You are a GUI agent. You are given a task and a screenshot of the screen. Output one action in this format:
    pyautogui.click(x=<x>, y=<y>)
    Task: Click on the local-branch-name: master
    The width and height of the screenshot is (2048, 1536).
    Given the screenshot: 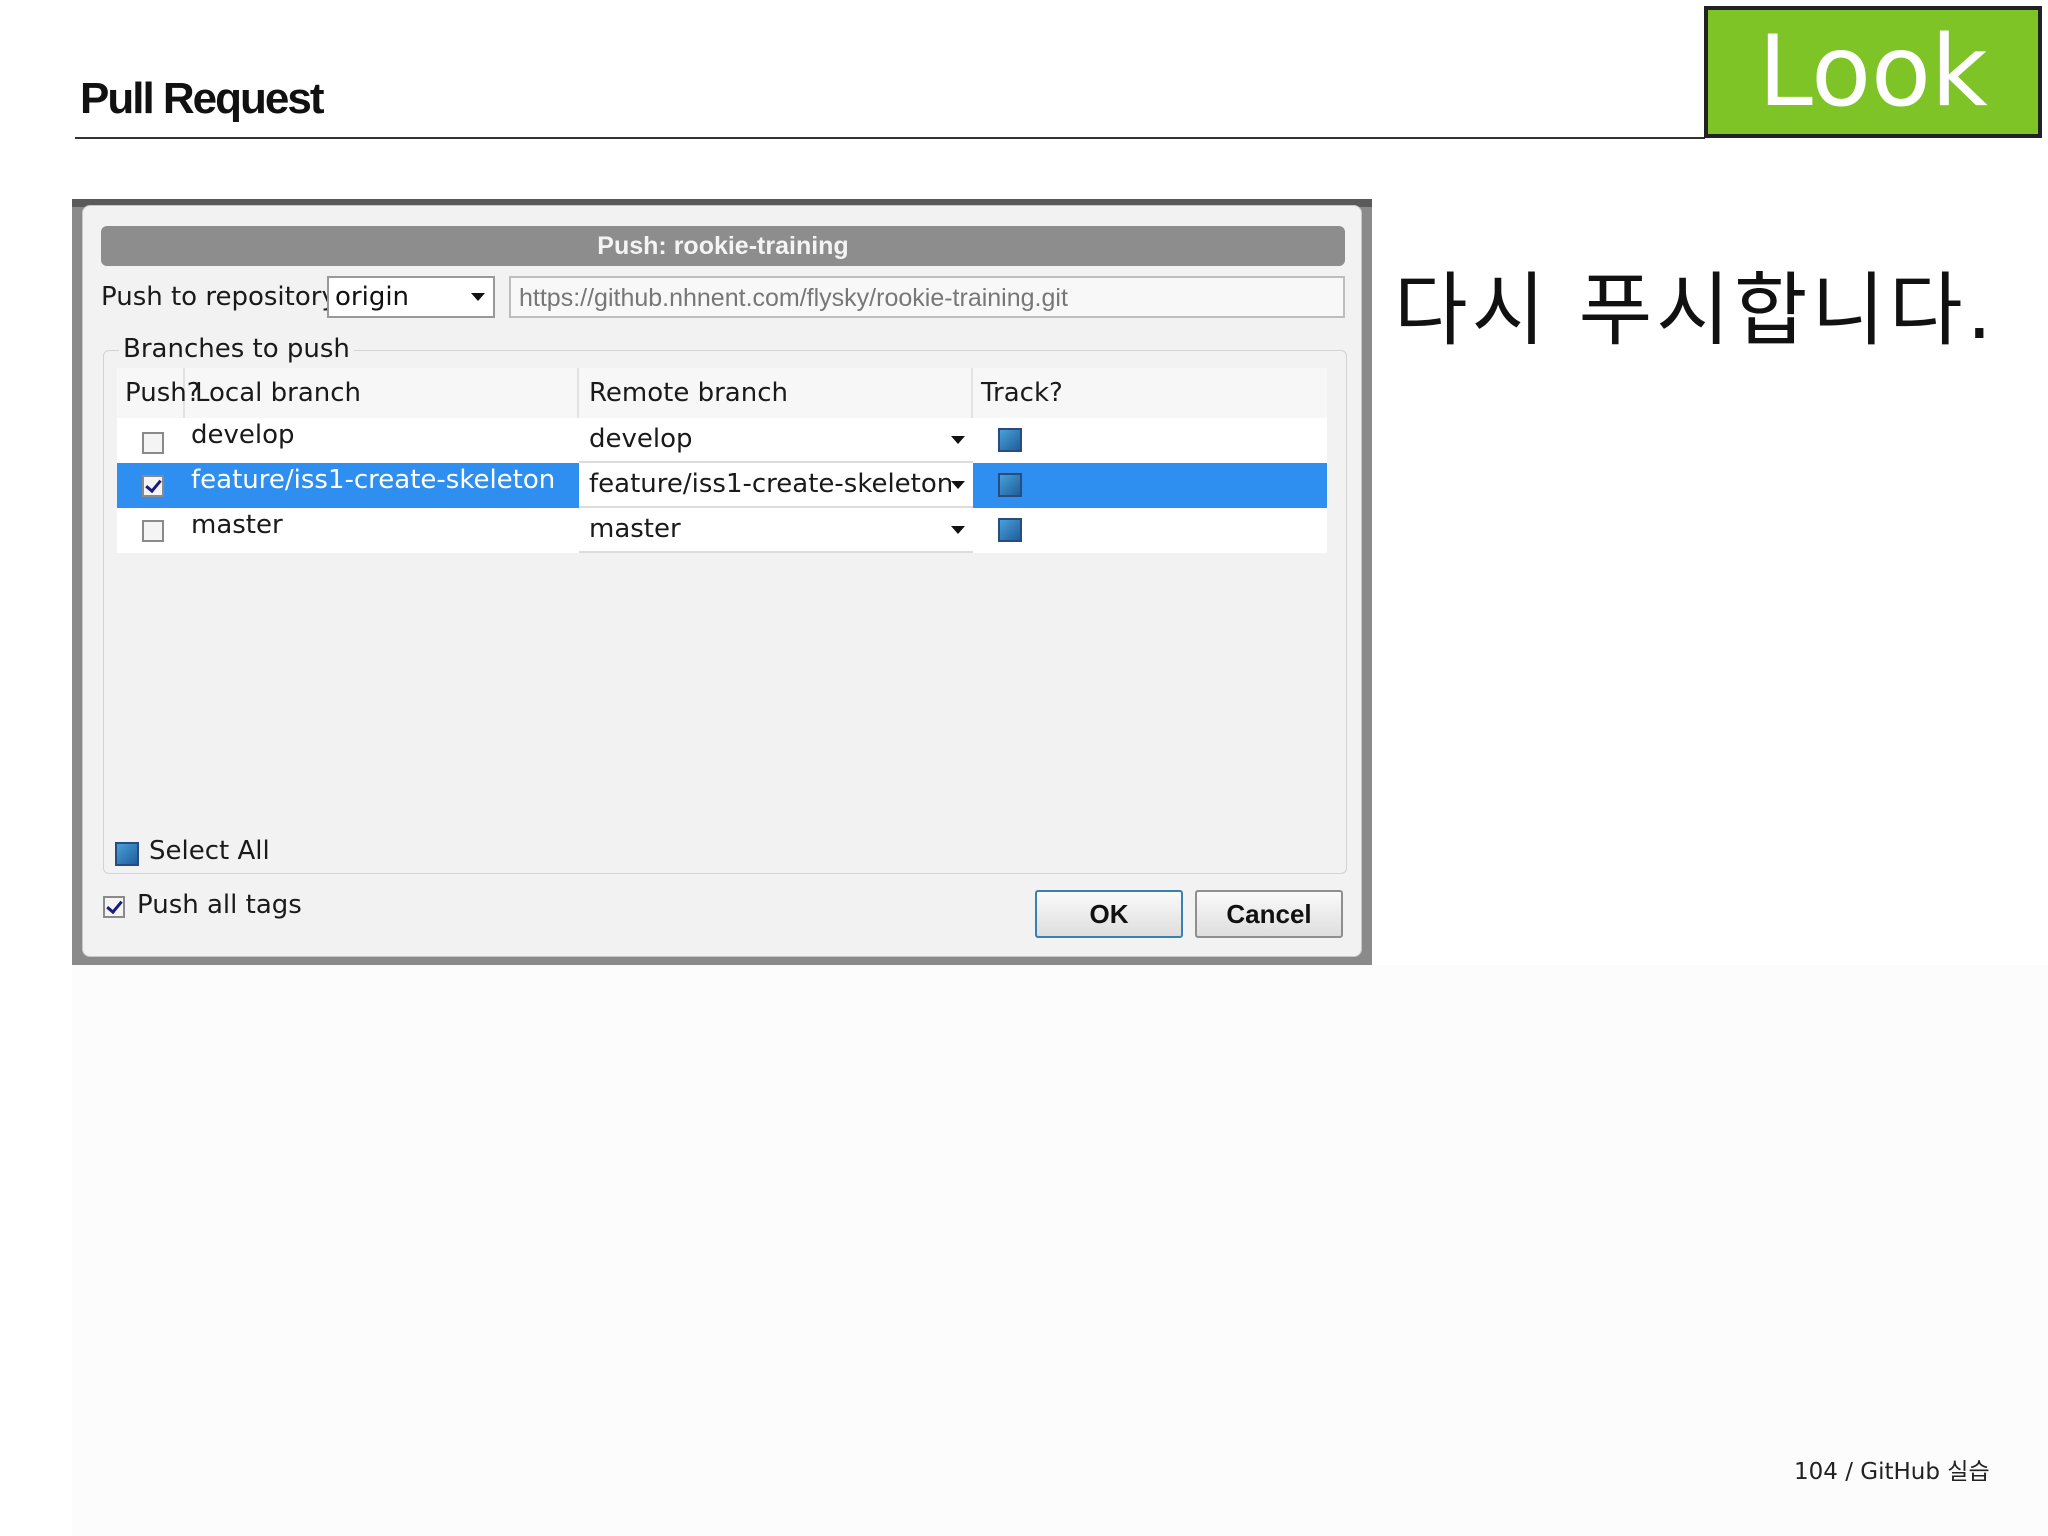 What is the action you would take?
    pyautogui.click(x=237, y=525)
    